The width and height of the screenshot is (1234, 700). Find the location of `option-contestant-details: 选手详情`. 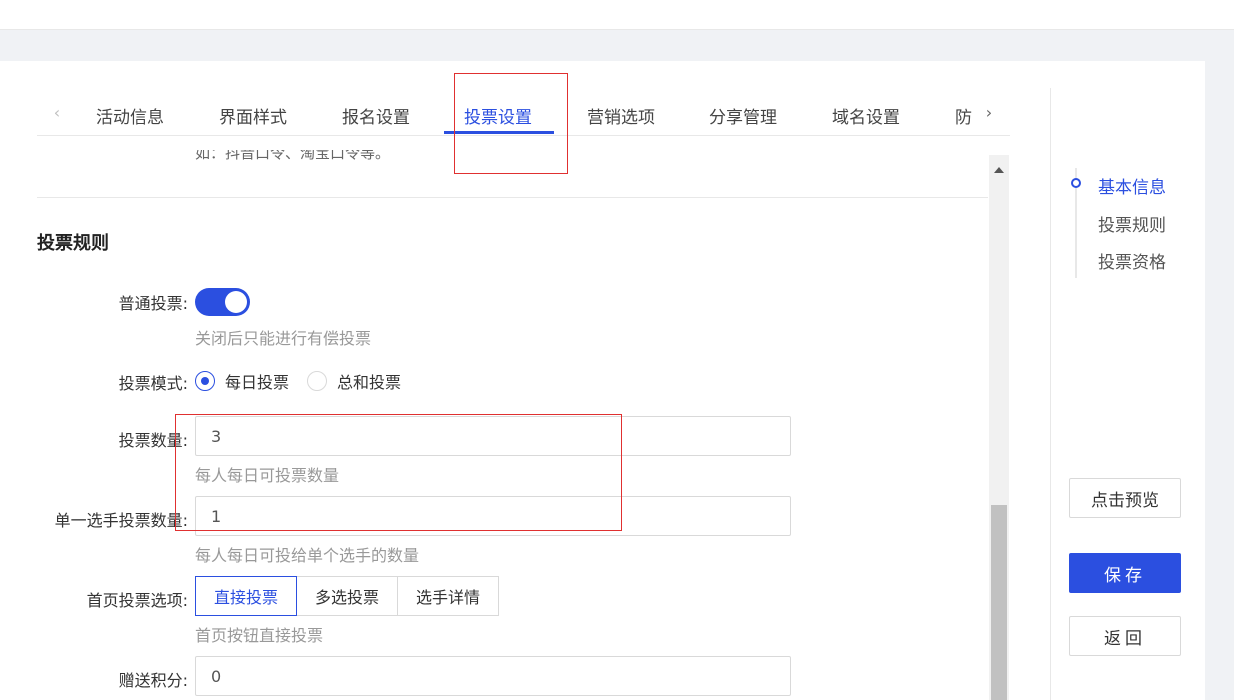

option-contestant-details: 选手详情 is located at coordinates (448, 596).